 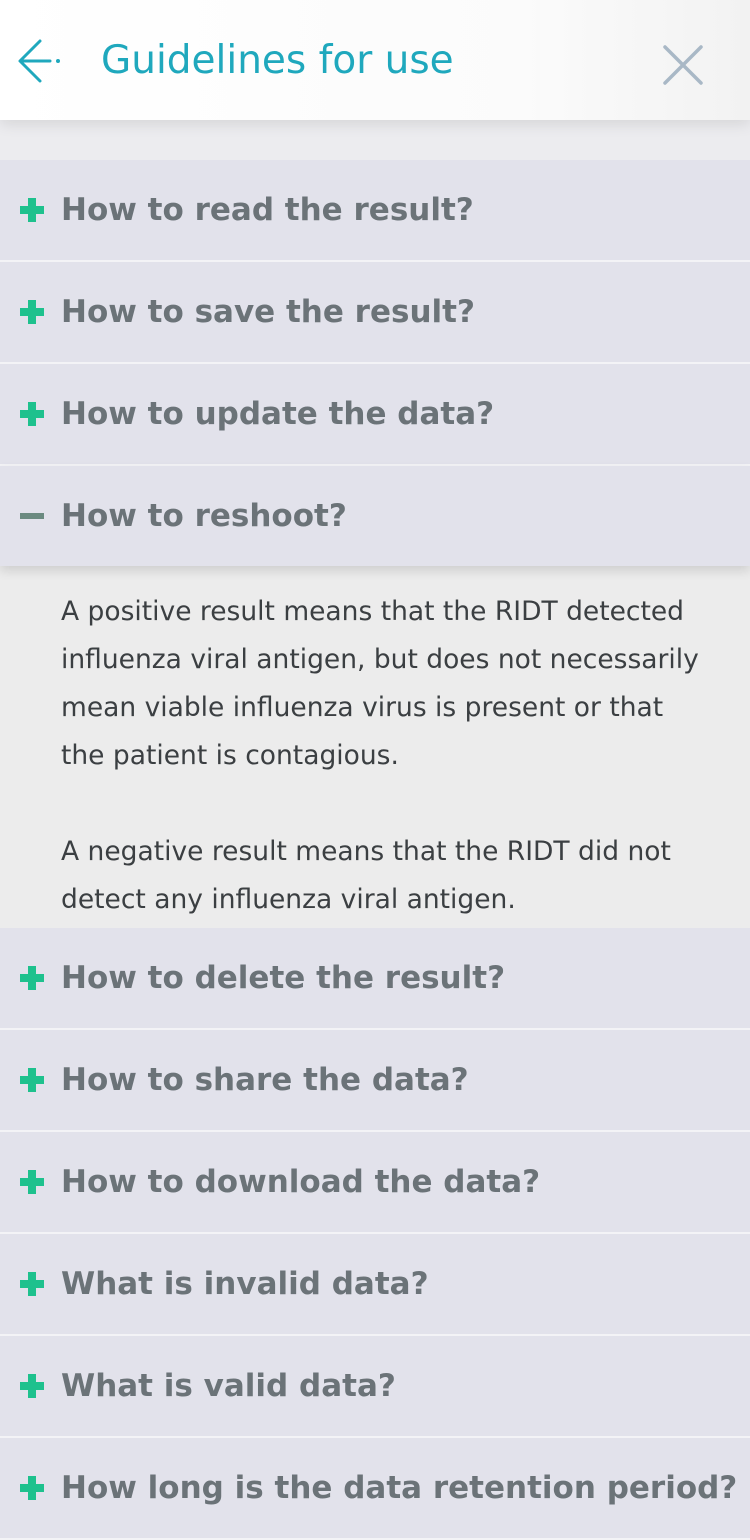 What do you see at coordinates (301, 1182) in the screenshot?
I see `faq-item-label: How to download the data?` at bounding box center [301, 1182].